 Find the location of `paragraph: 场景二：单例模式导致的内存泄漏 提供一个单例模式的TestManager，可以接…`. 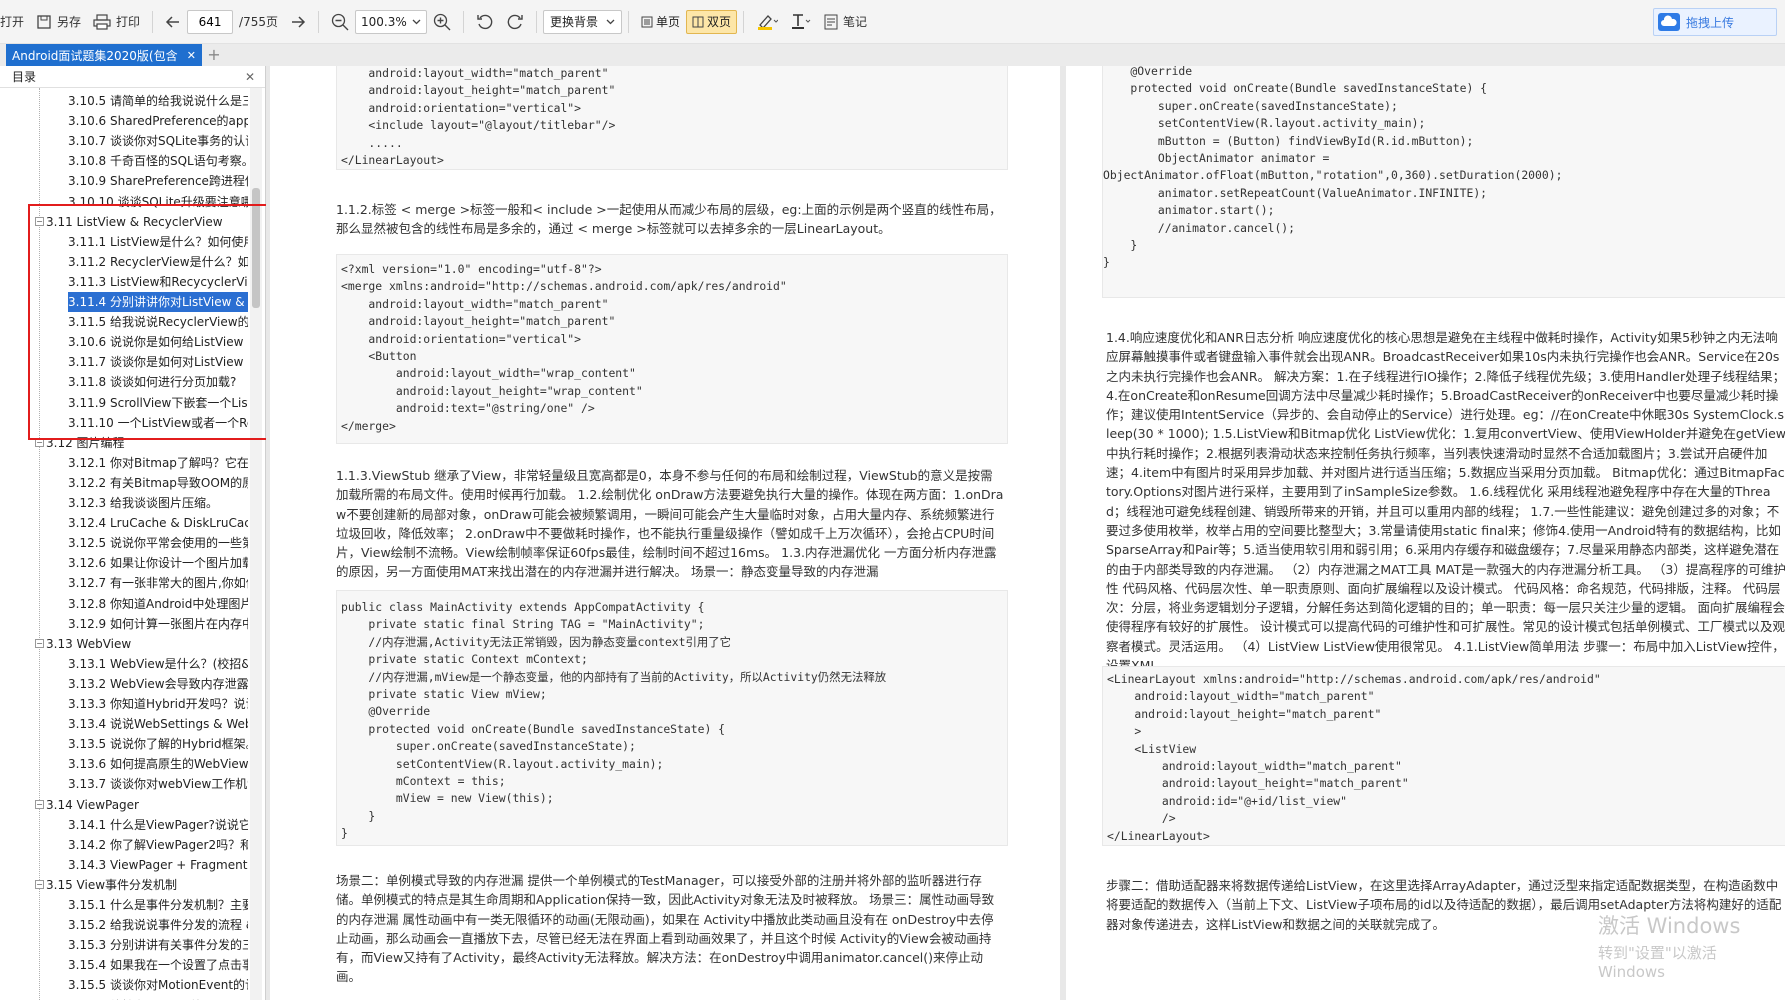

paragraph: 场景二：单例模式导致的内存泄漏 提供一个单例模式的TestManager，可以接… is located at coordinates (665, 929).